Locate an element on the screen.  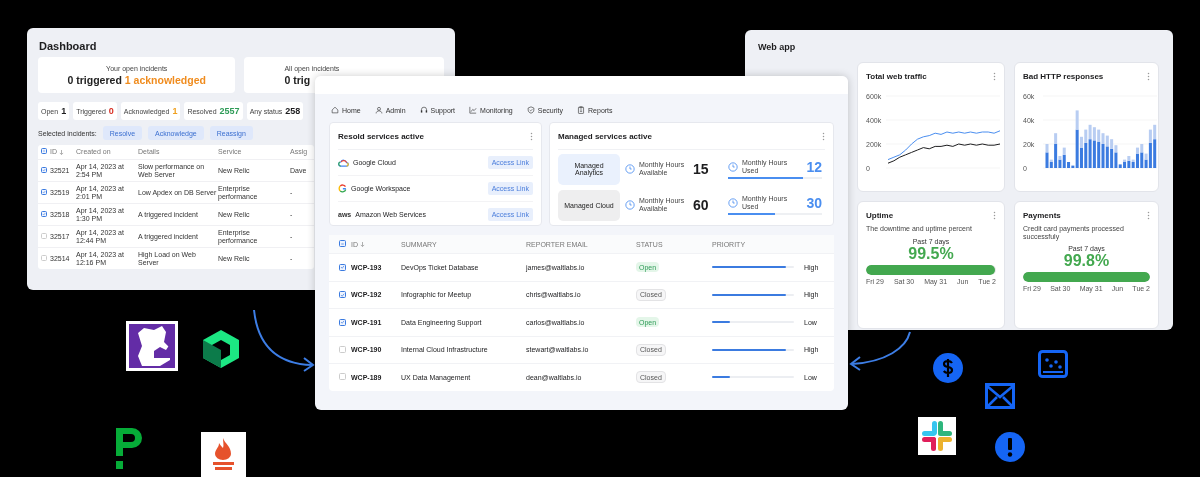
card-title: Managed services active is located at coordinates (605, 136).